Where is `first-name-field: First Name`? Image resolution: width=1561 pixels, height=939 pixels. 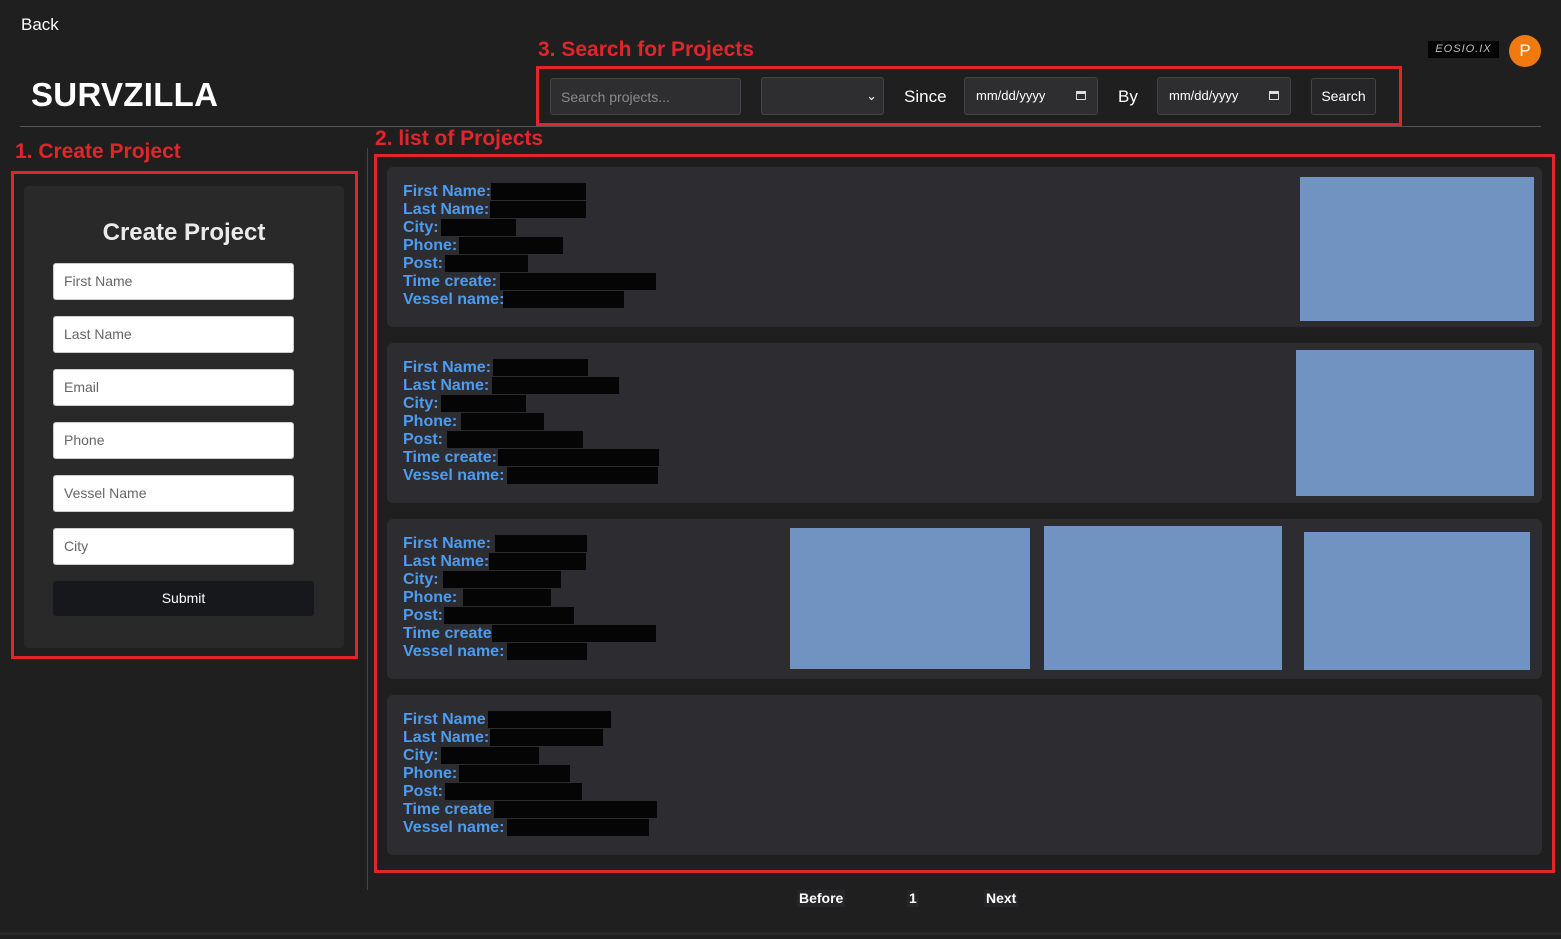 first-name-field: First Name is located at coordinates (173, 281).